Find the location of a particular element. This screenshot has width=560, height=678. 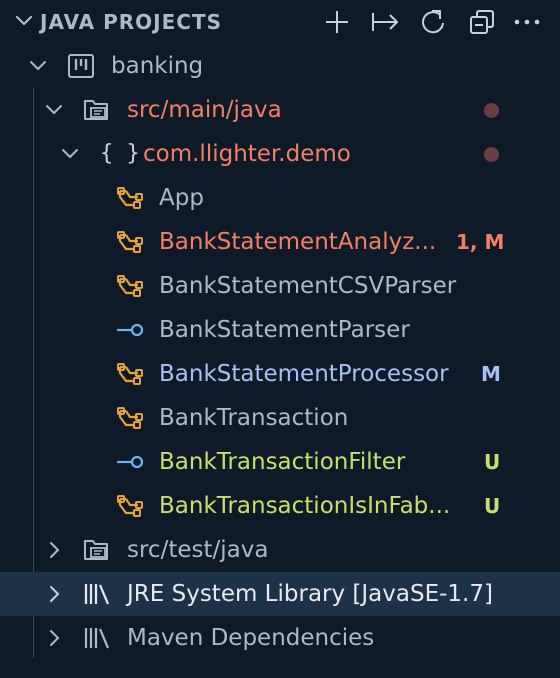

collapse-all-button is located at coordinates (482, 22).